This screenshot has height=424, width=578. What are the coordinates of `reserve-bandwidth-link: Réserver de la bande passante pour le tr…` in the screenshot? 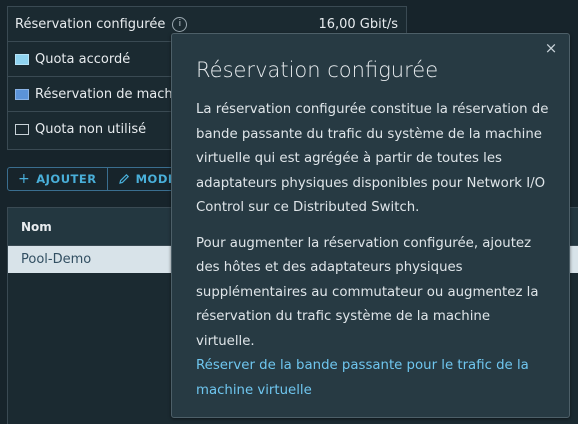 It's located at (373, 378).